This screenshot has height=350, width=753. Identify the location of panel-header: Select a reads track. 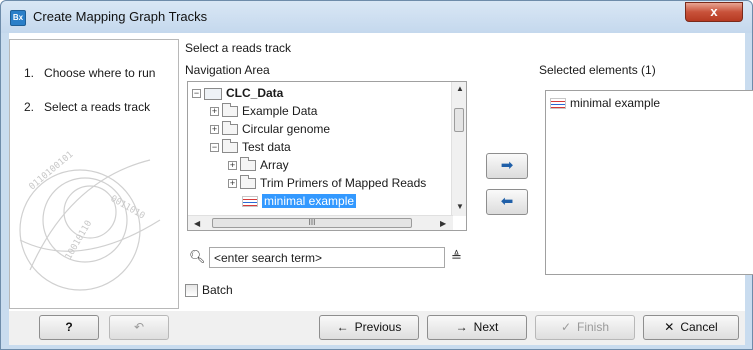
(238, 48).